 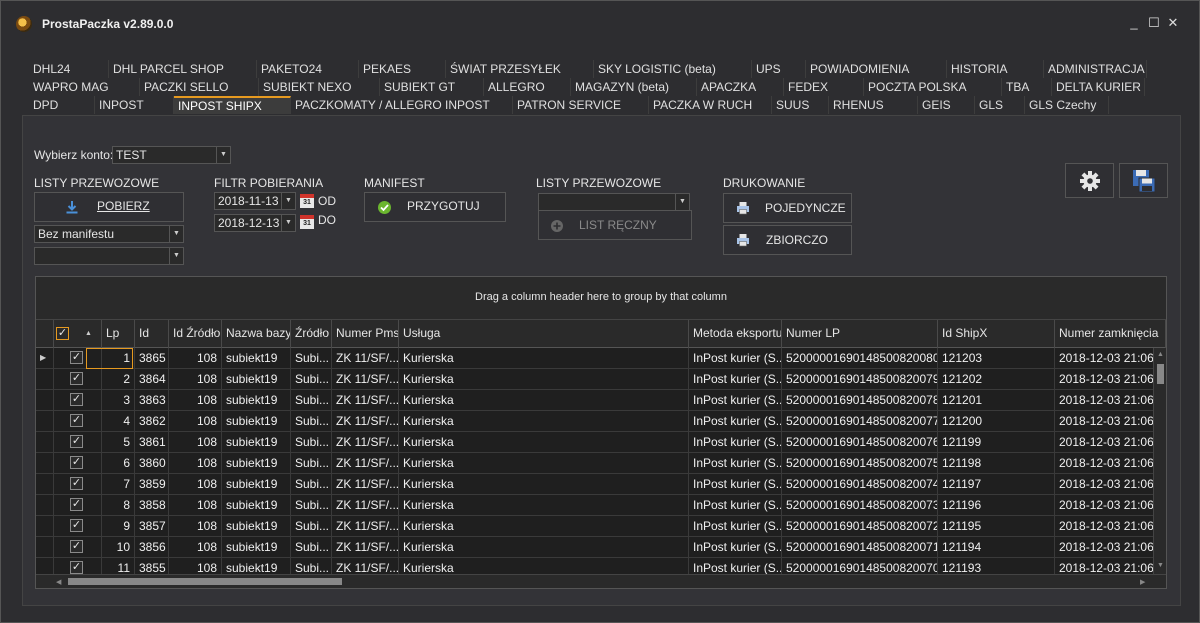 What do you see at coordinates (860, 463) in the screenshot?
I see `cell-numer-lp: 520000016901485008200751` at bounding box center [860, 463].